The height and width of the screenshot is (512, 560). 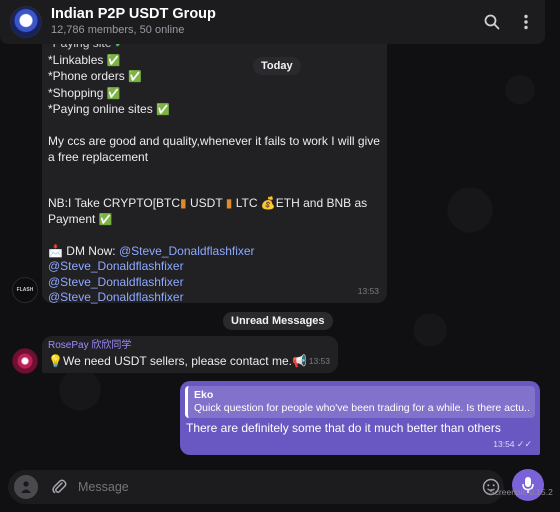 I want to click on user-avatar, so click(x=26, y=487).